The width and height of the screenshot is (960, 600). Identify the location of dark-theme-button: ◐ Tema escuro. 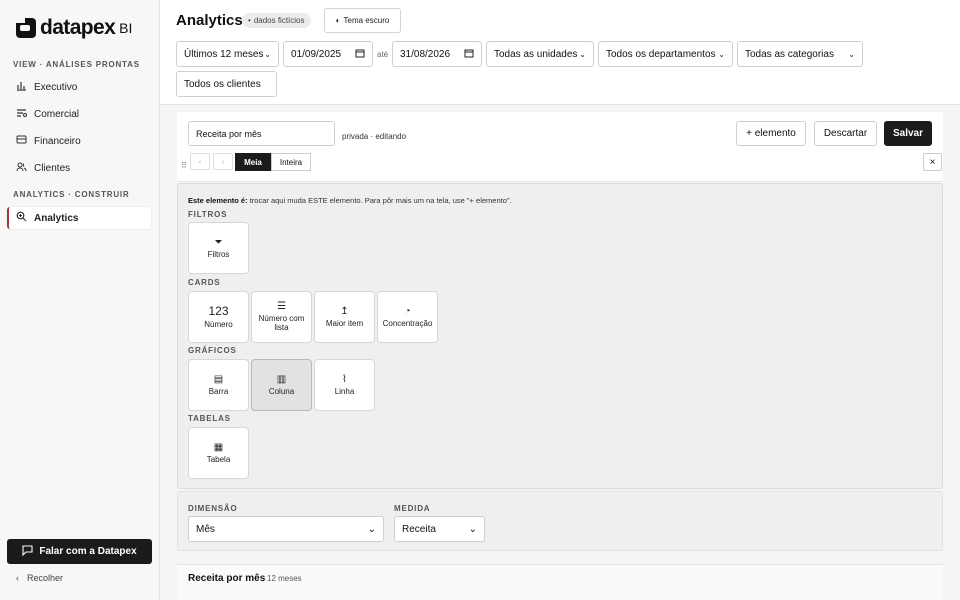
(362, 20).